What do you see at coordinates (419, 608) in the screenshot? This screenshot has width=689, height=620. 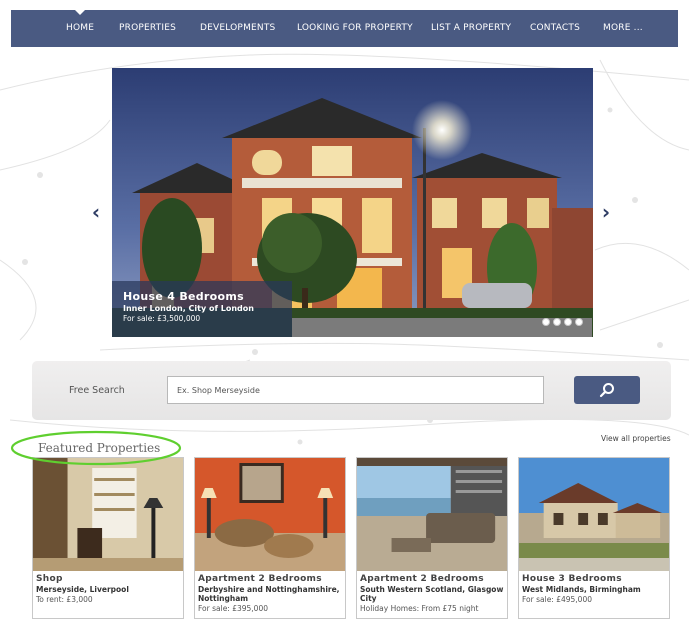 I see `property-price: Holiday Homes: From £75 night` at bounding box center [419, 608].